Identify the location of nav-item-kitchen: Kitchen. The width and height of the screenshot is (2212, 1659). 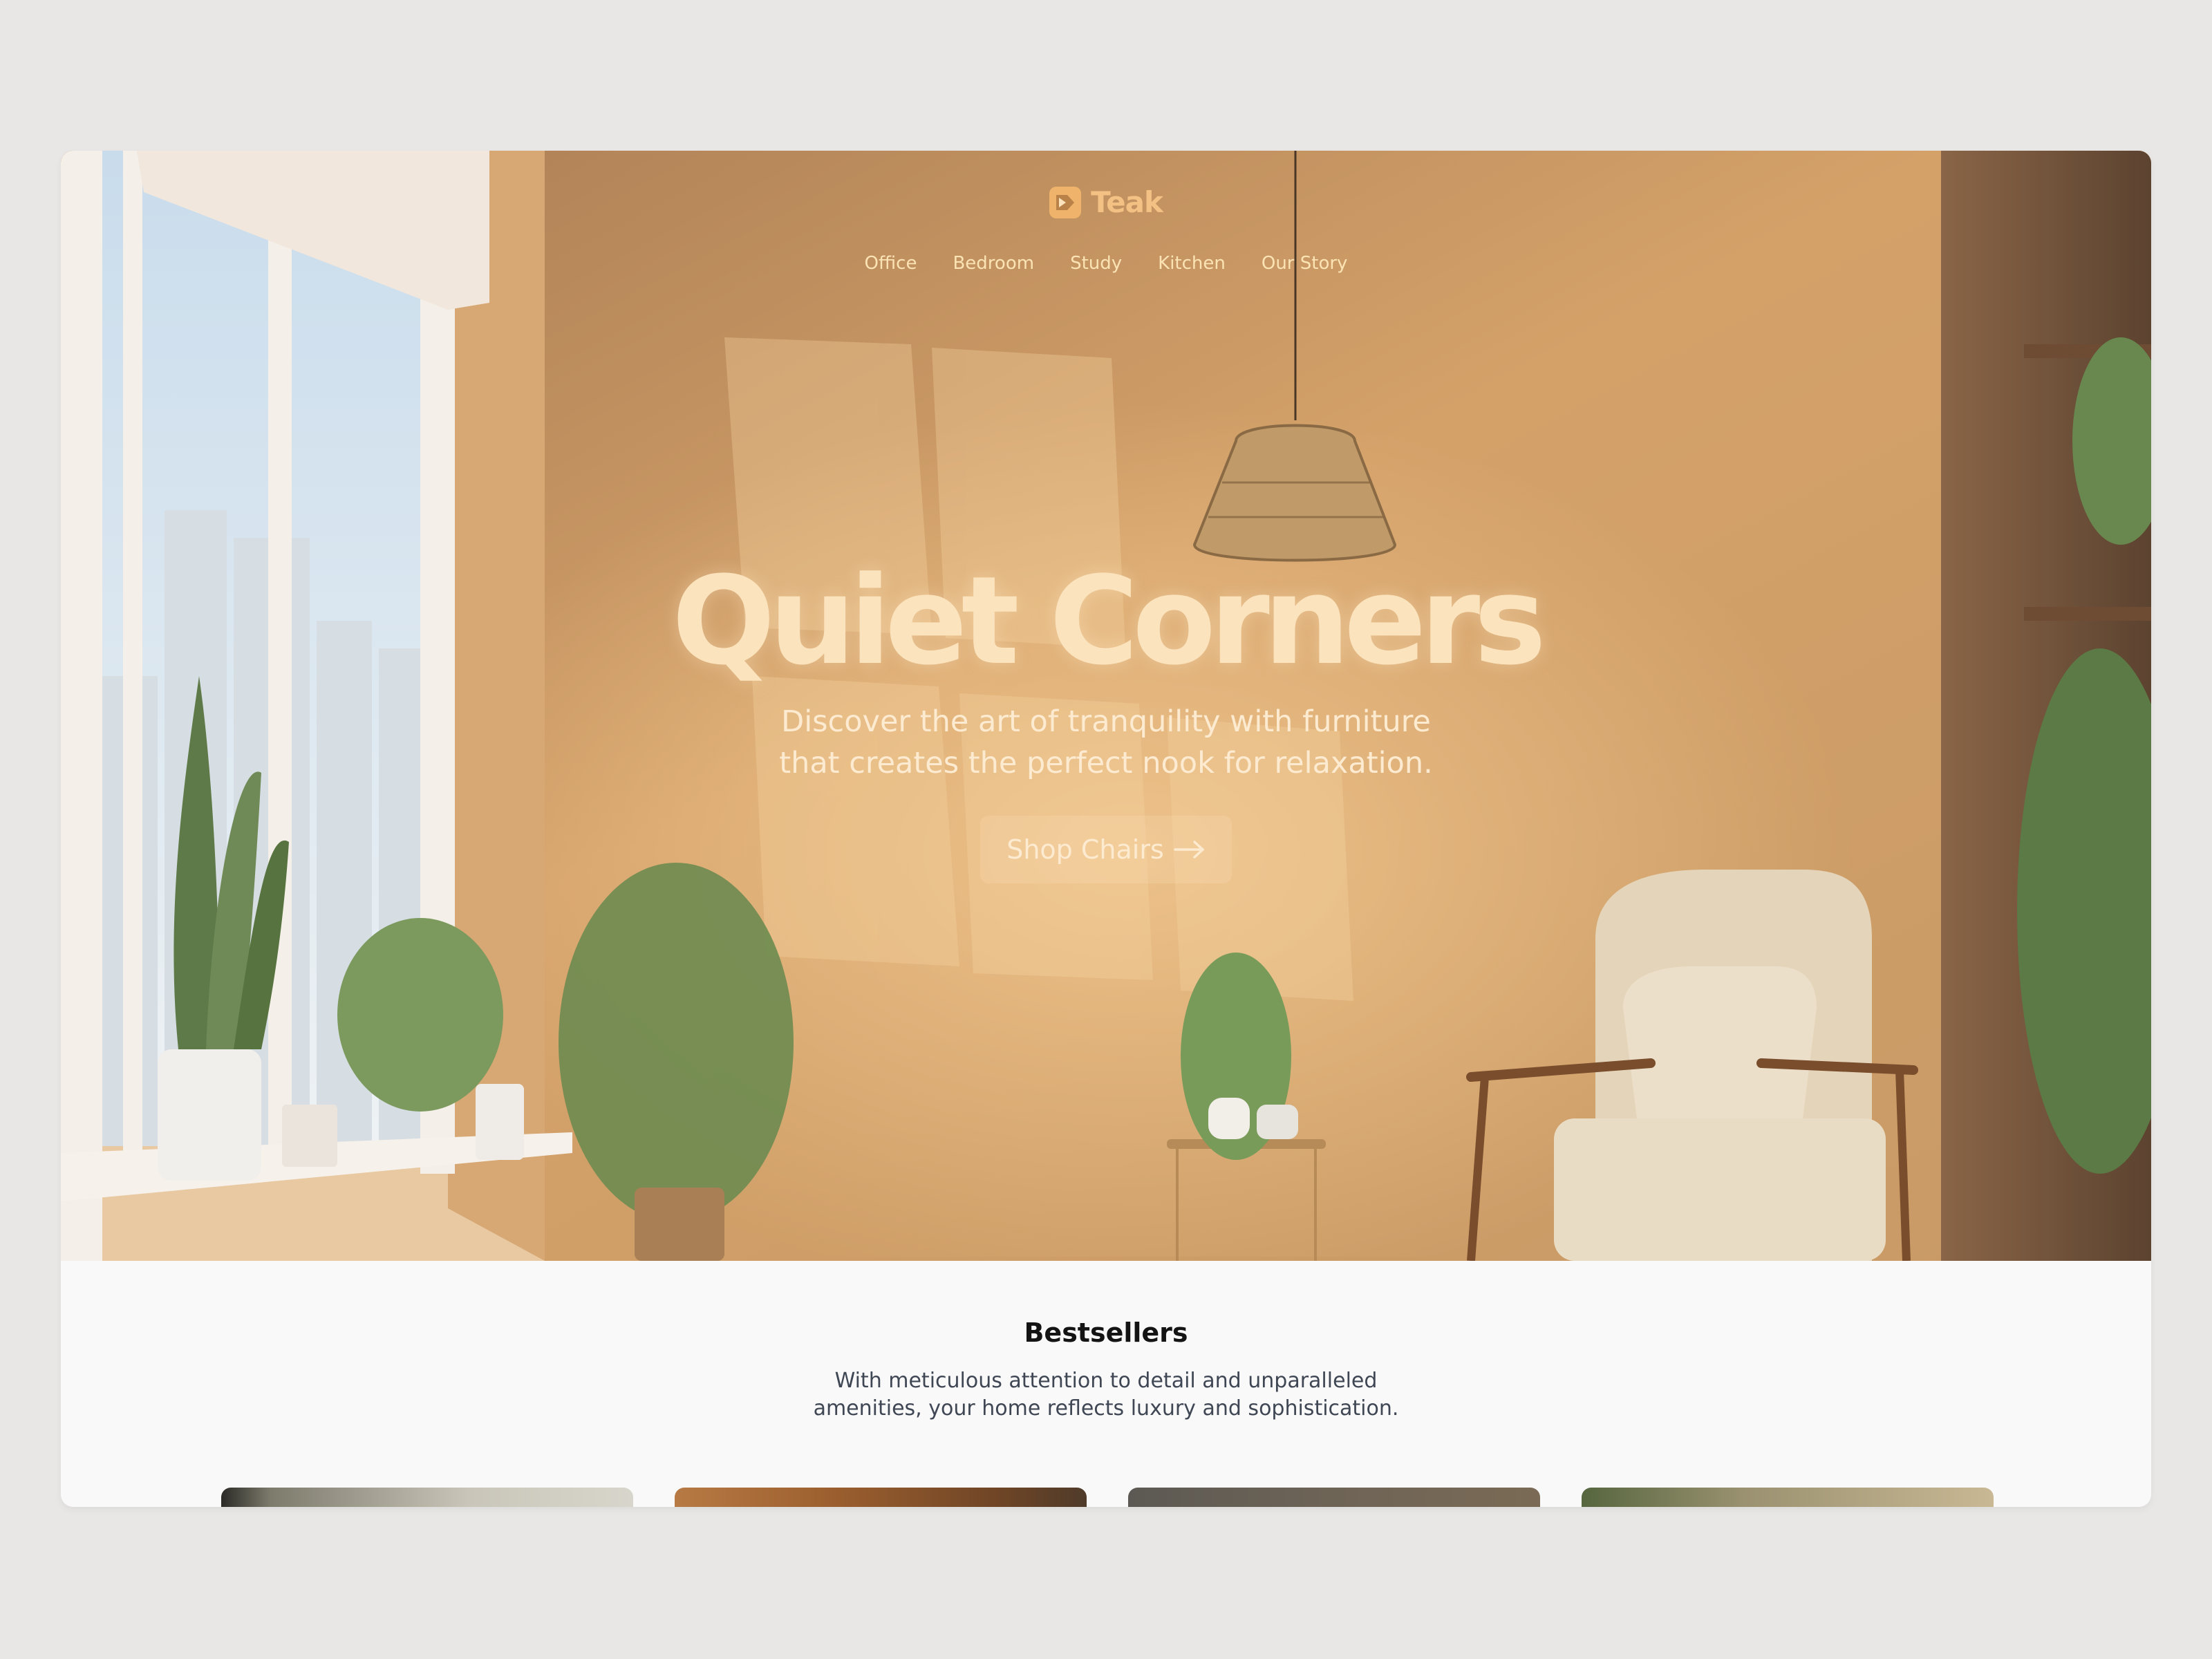
(1192, 263).